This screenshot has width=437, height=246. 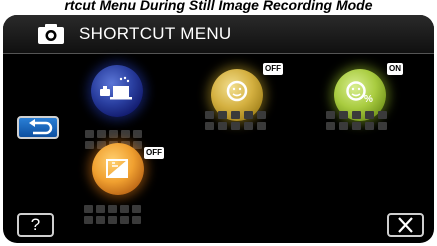 What do you see at coordinates (245, 103) in the screenshot?
I see `menu-item-face: OFF` at bounding box center [245, 103].